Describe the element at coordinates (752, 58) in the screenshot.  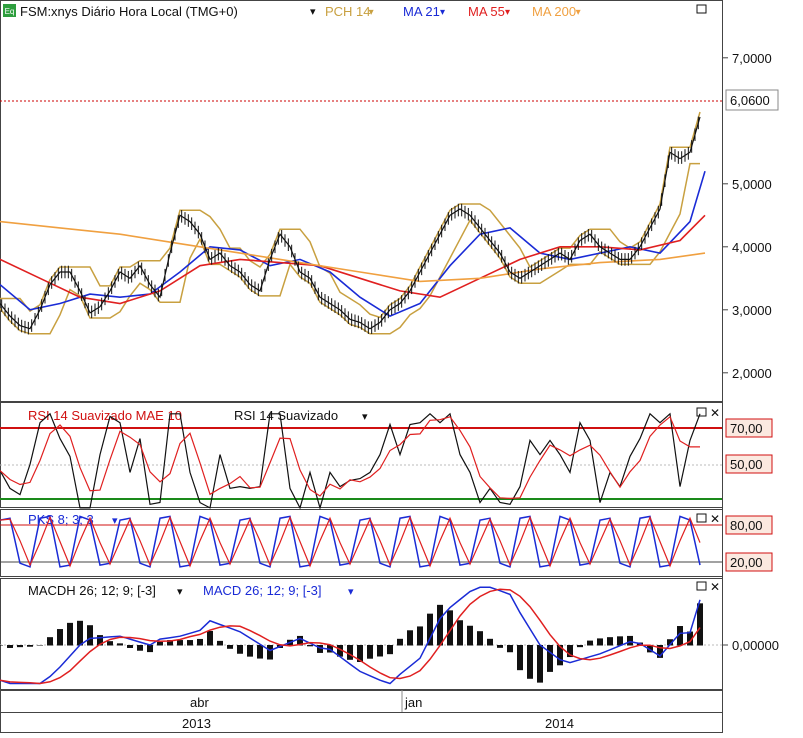
I see `price-tick-label: 7,0000` at that location.